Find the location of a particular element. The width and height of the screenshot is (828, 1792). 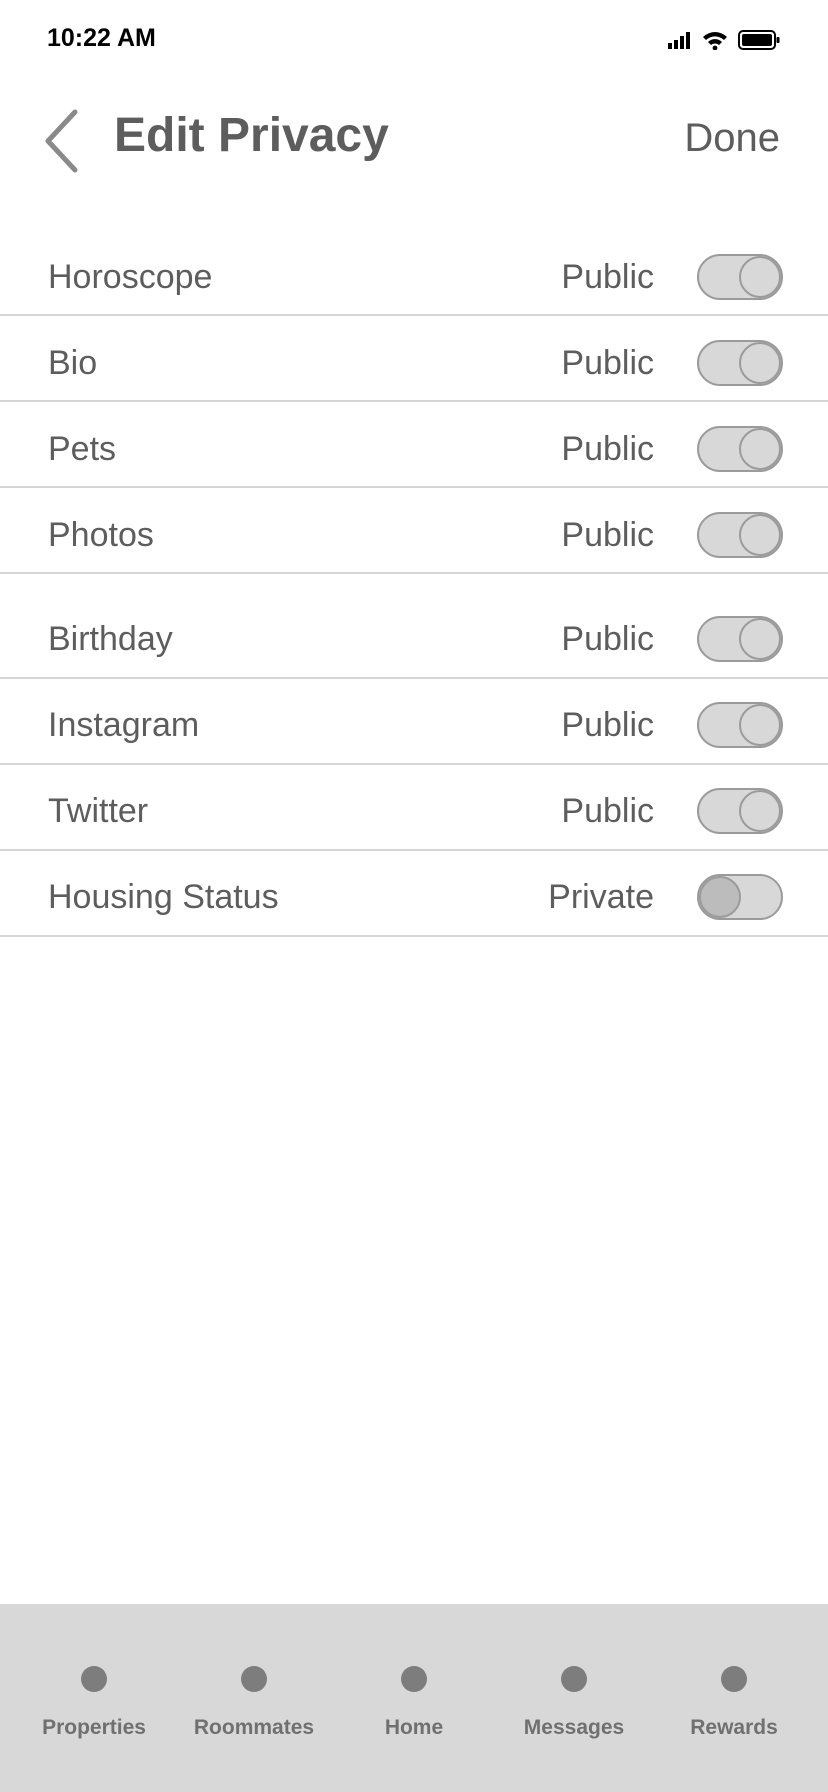

tab-home: Home is located at coordinates (414, 1698).